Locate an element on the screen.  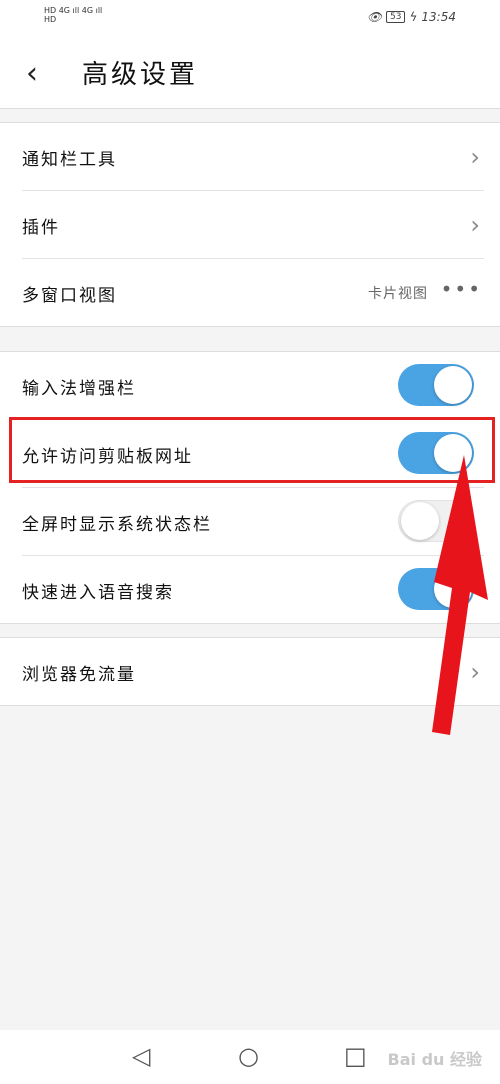
charging-icon: ϟ is located at coordinates (413, 17).